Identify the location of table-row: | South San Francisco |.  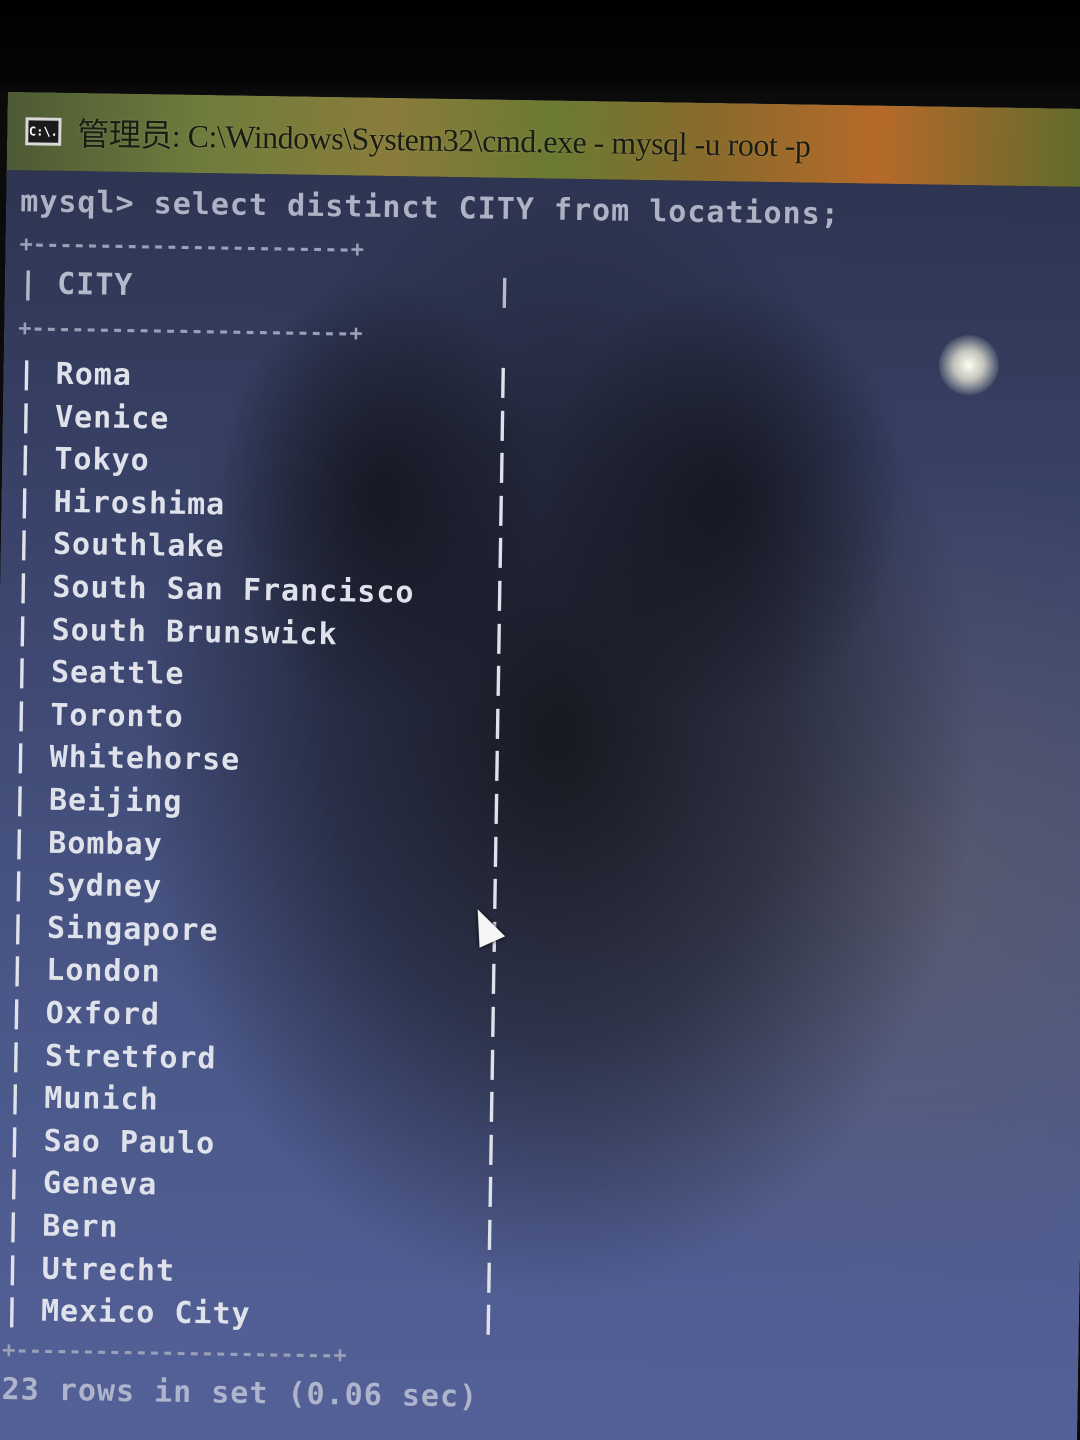
(262, 590).